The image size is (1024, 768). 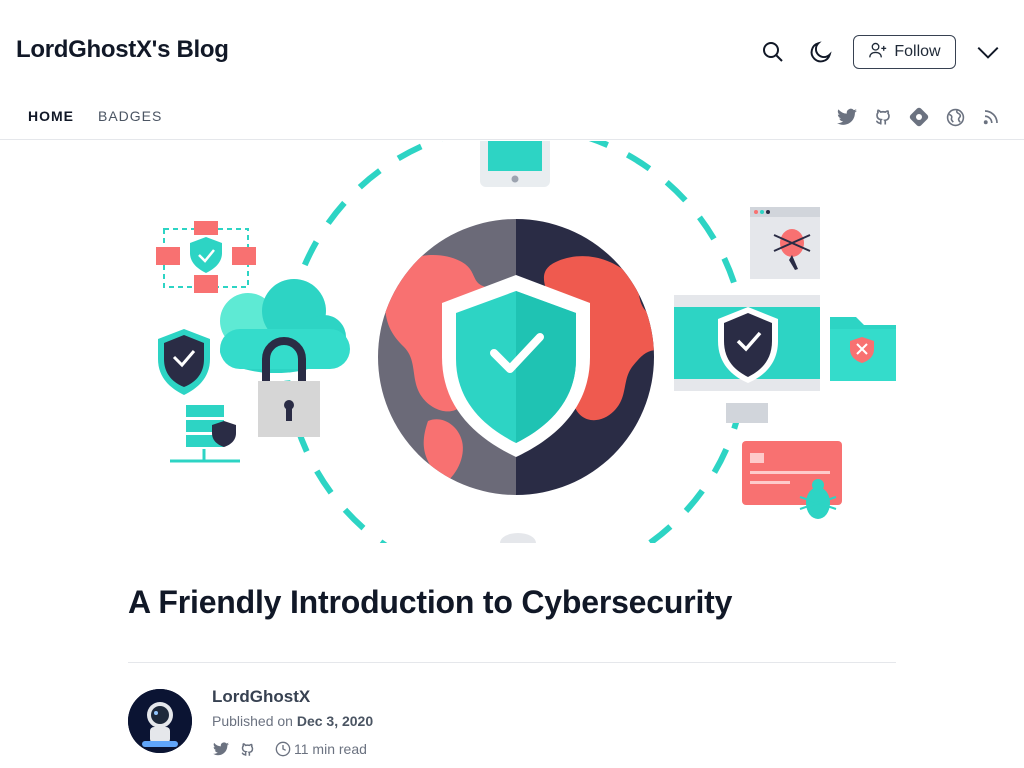 I want to click on cloud-lock-icon, so click(x=285, y=358).